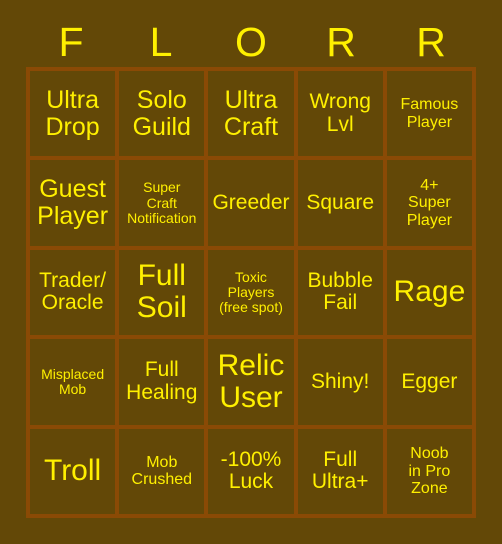 This screenshot has height=544, width=502. I want to click on bingo-cell-0-3: Wrong Lvl, so click(340, 114).